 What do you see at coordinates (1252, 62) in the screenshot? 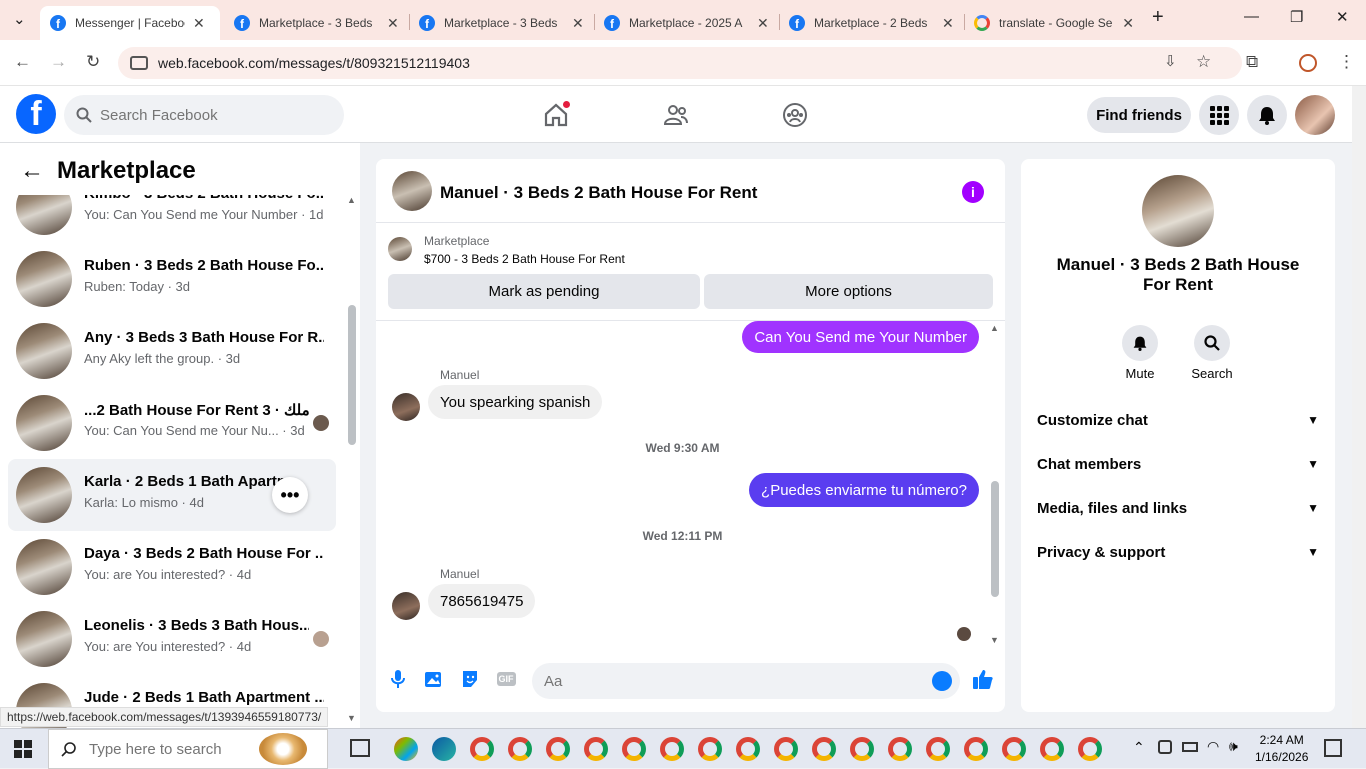
I see `extensions-icon: ⧉` at bounding box center [1252, 62].